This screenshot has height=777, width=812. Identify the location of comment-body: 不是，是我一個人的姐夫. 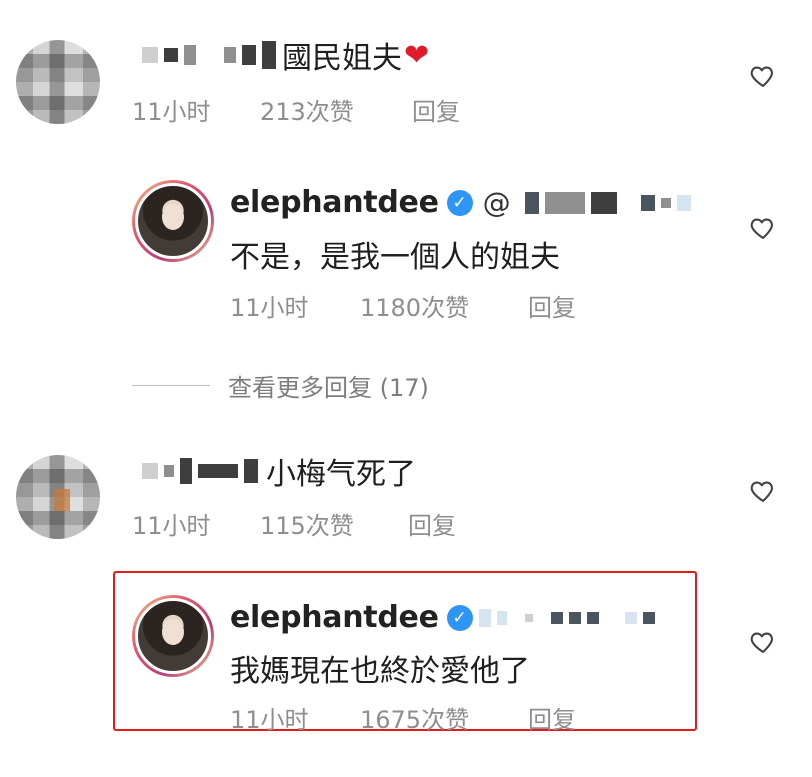
(395, 254).